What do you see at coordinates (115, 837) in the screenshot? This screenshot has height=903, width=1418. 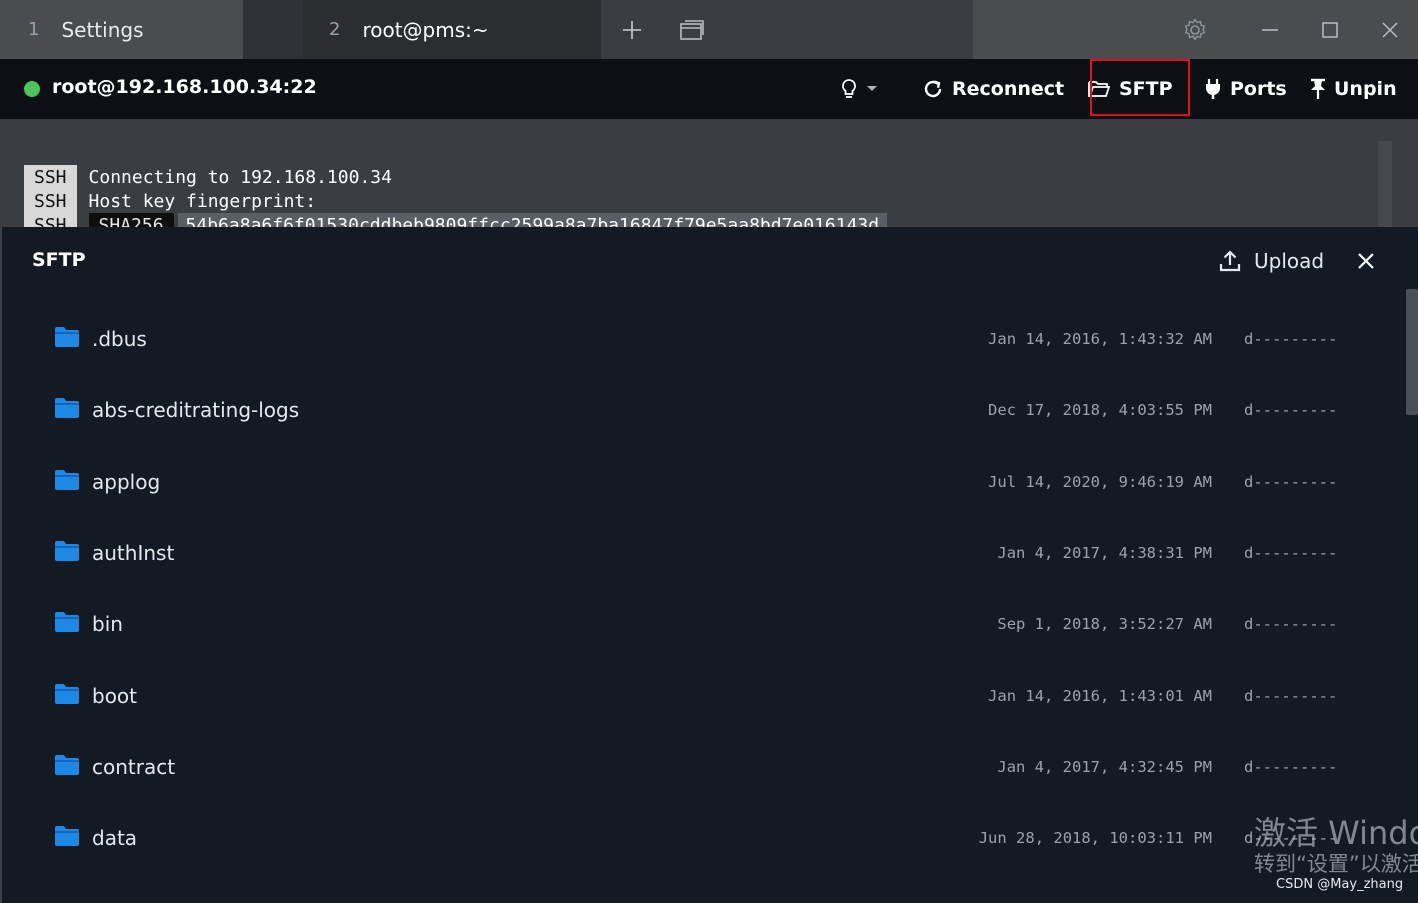 I see `file-name: data` at bounding box center [115, 837].